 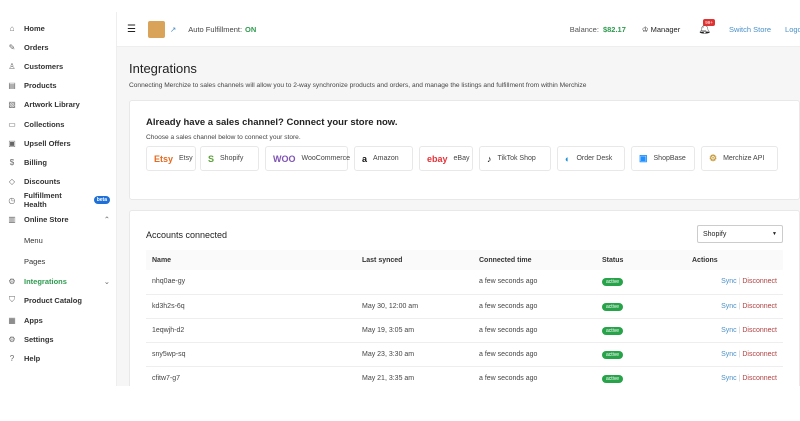 I want to click on sidebar-item-orders: ✎ Orders, so click(x=58, y=47).